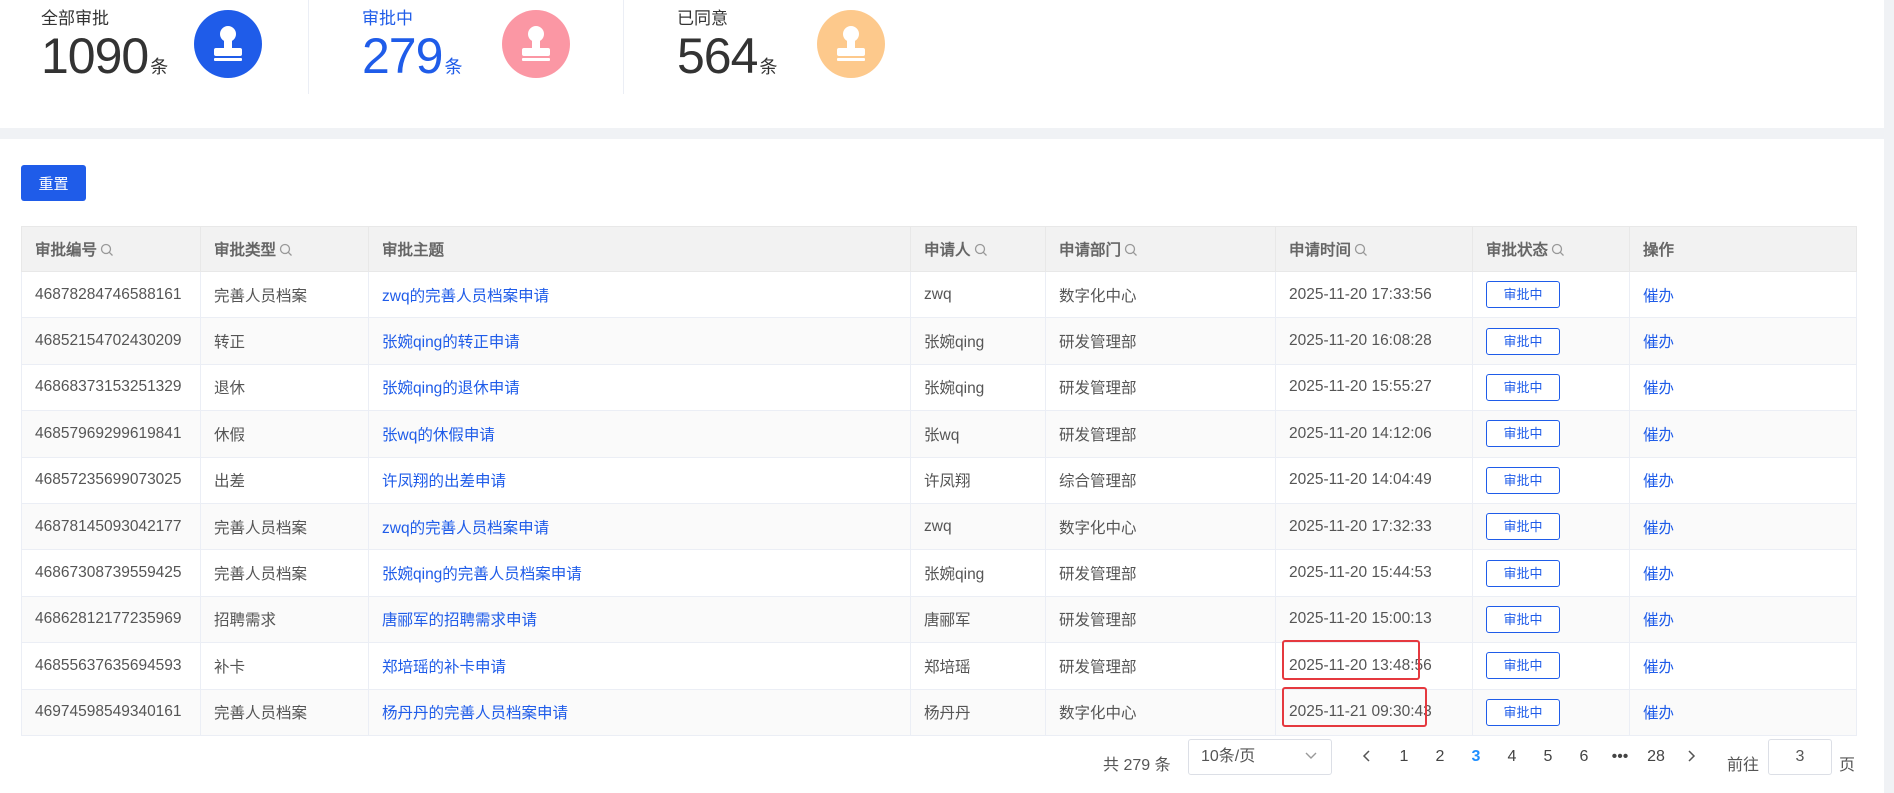 The height and width of the screenshot is (793, 1894). I want to click on goto-page-input, so click(1800, 757).